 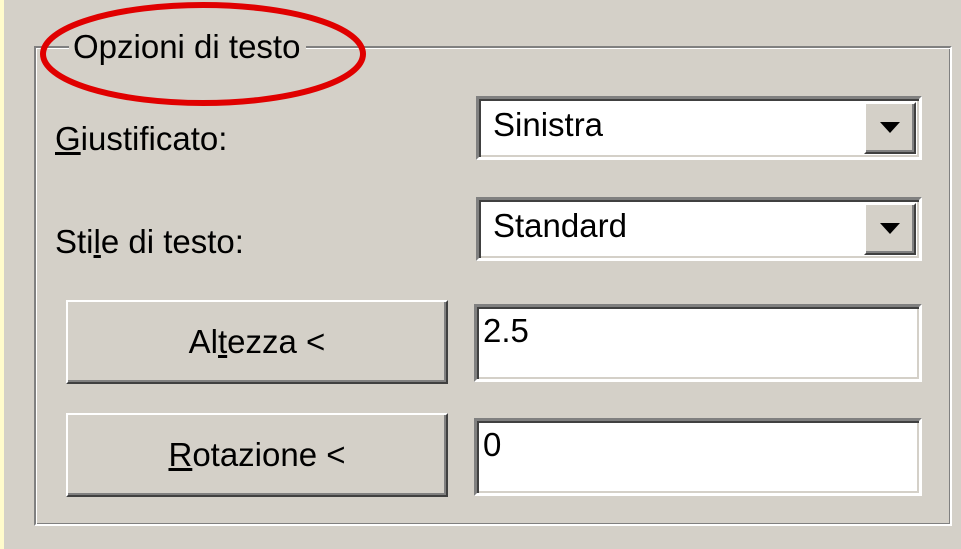 What do you see at coordinates (149, 241) in the screenshot?
I see `text-style-label: Stile di testo:` at bounding box center [149, 241].